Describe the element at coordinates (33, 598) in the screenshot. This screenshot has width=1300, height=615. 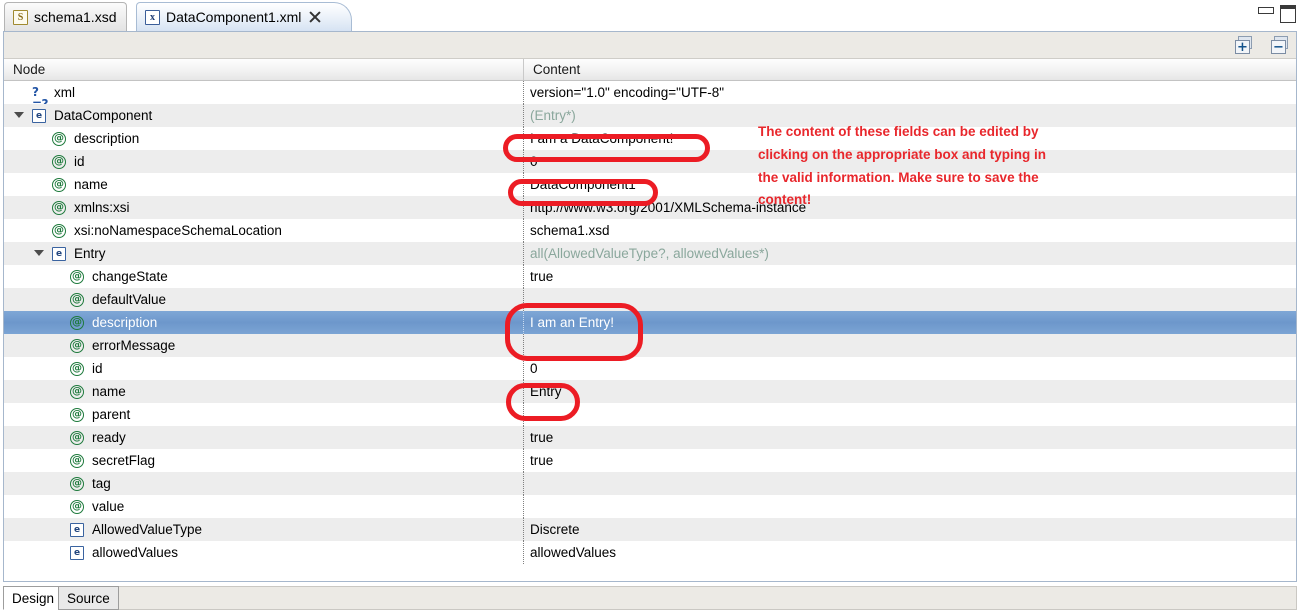
I see `tab-design: Design` at that location.